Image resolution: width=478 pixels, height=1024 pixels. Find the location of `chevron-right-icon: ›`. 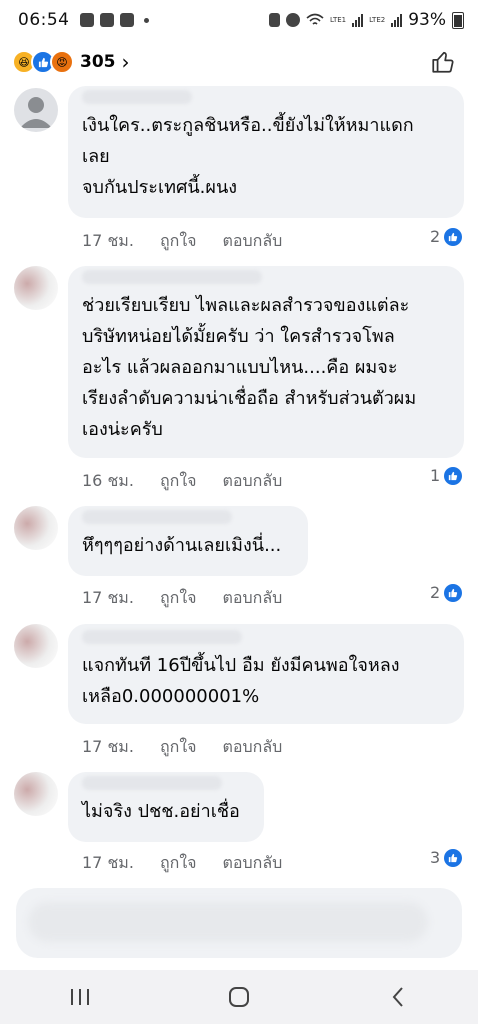

chevron-right-icon: › is located at coordinates (125, 62).